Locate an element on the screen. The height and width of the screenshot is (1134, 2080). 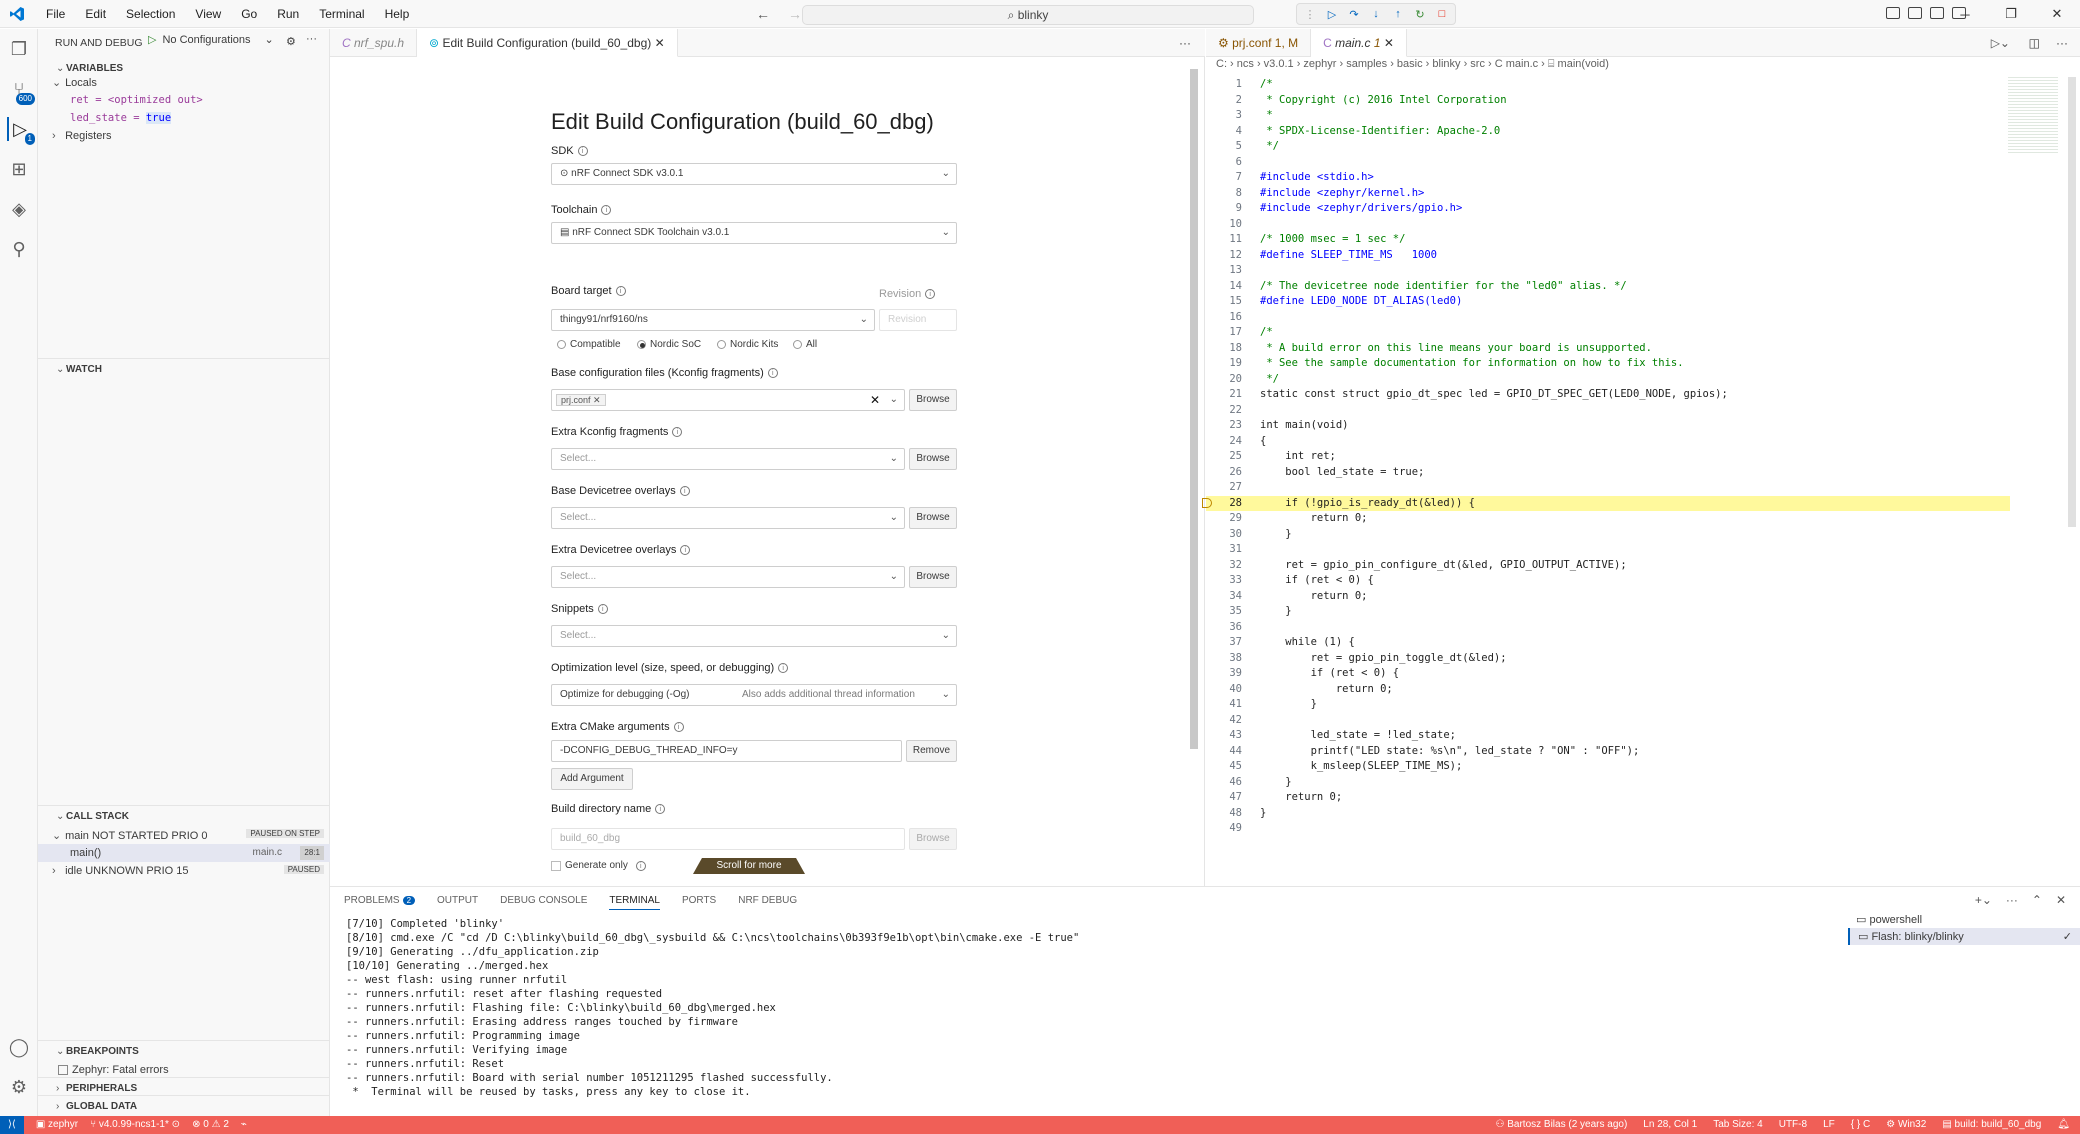
line-number: 46 is located at coordinates (1224, 783).